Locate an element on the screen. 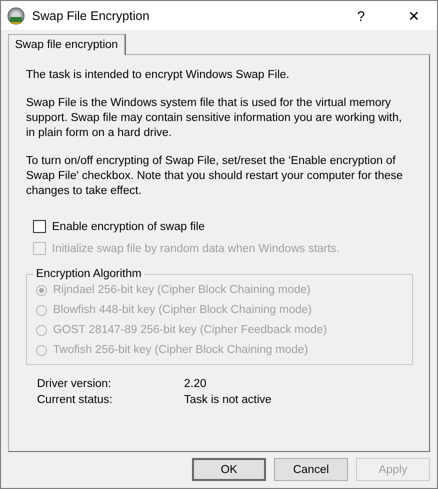 The height and width of the screenshot is (489, 438). dialog-button: OK is located at coordinates (229, 469).